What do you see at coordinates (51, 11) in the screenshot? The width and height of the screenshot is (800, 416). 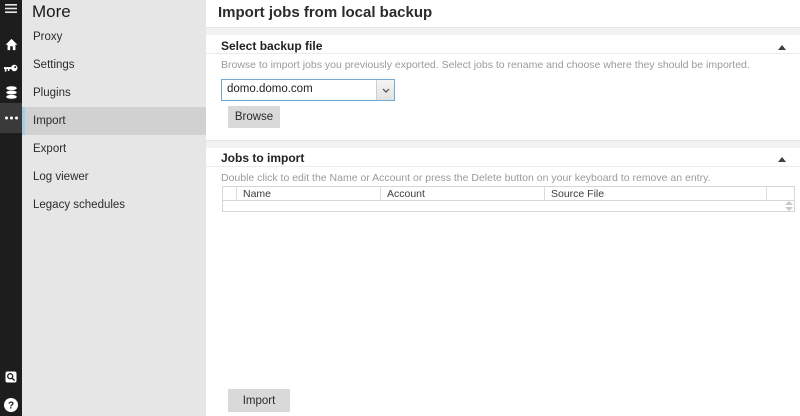 I see `sidebar-title: More` at bounding box center [51, 11].